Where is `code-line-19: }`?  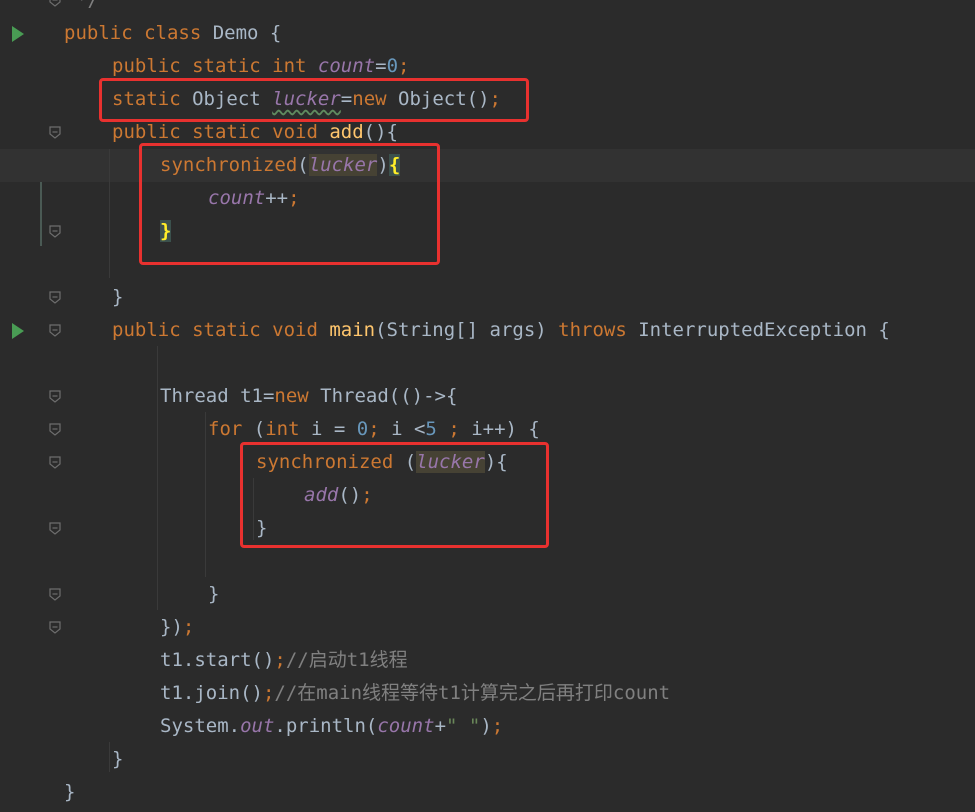
code-line-19: } is located at coordinates (487, 594).